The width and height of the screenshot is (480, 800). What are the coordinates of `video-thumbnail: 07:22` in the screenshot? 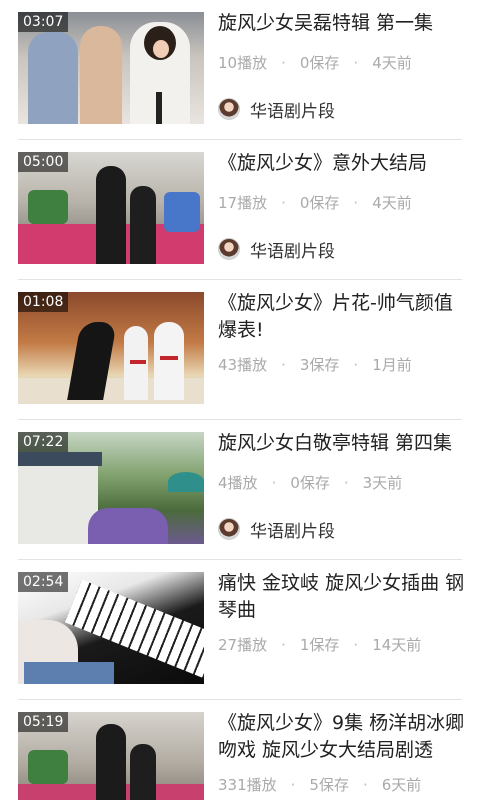 It's located at (111, 488).